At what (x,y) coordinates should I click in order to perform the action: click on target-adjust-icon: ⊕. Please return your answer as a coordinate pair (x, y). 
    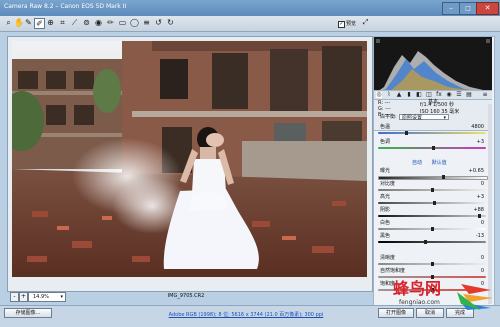
    Looking at the image, I should click on (50, 22).